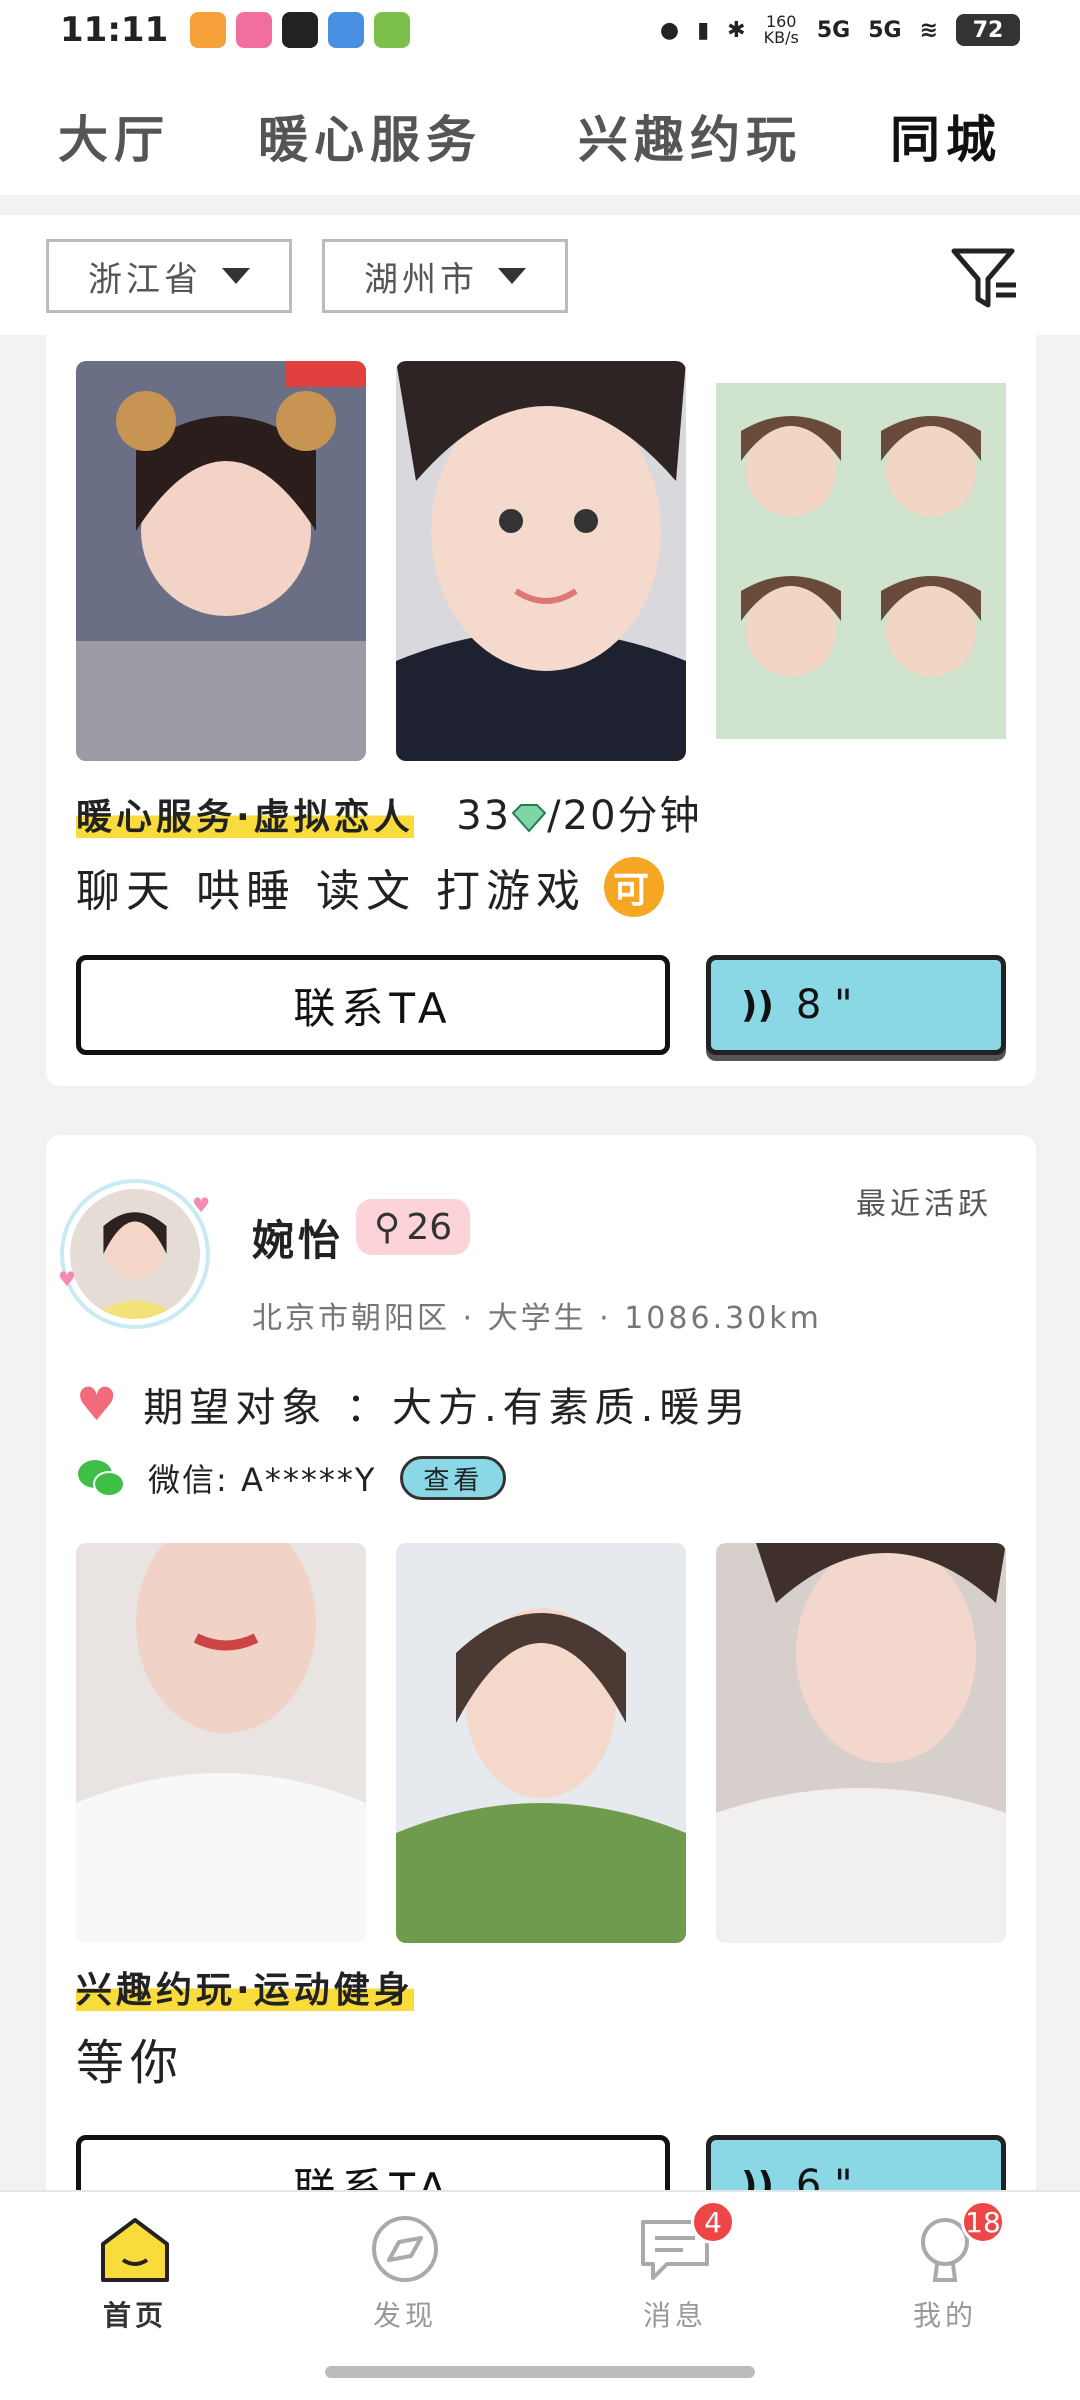 The width and height of the screenshot is (1080, 2400). Describe the element at coordinates (245, 817) in the screenshot. I see `service-category: 暖心服务·虚拟恋人` at that location.